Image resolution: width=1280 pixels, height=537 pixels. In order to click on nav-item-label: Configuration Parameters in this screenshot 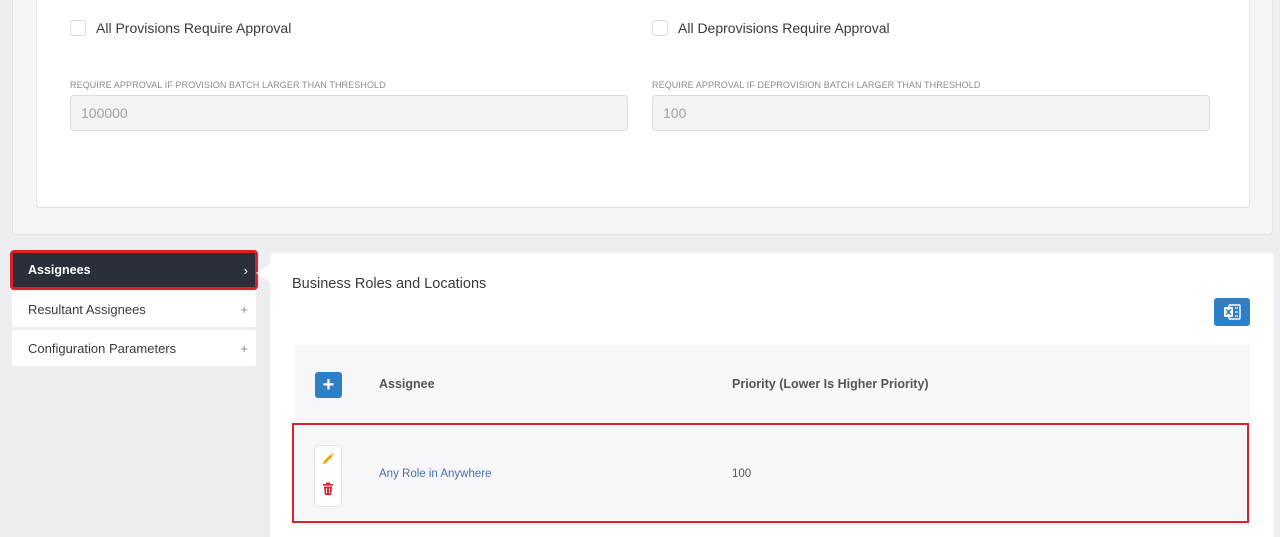, I will do `click(102, 348)`.